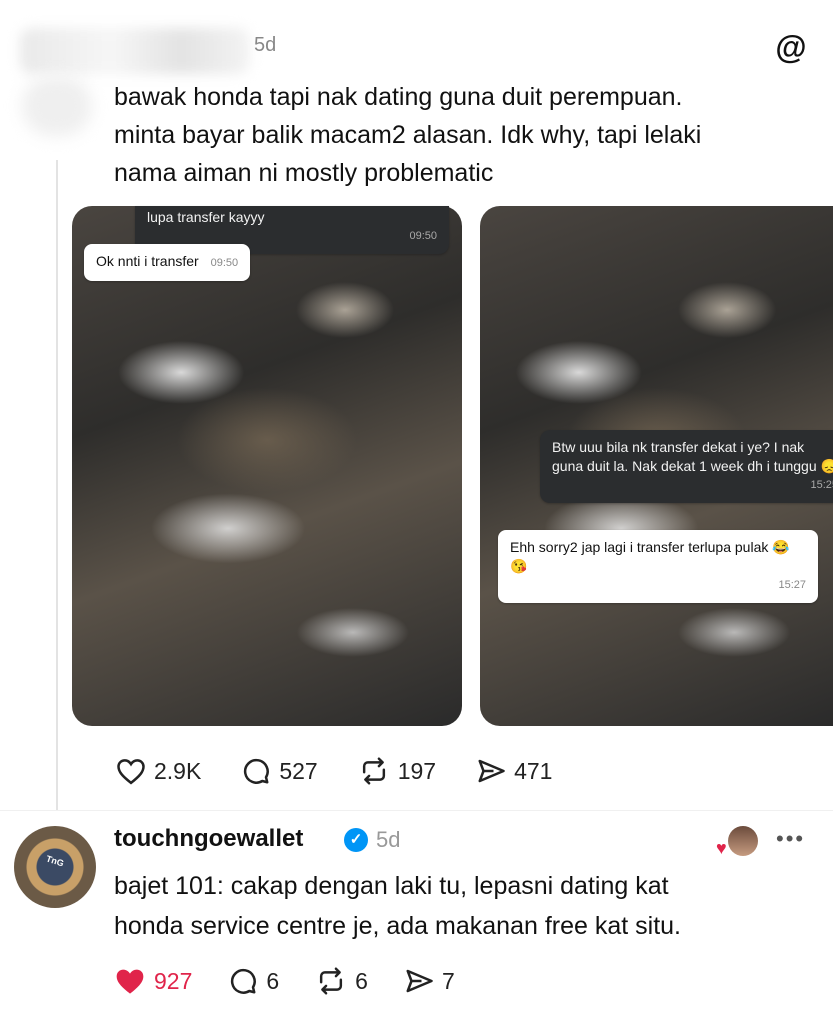  Describe the element at coordinates (153, 981) in the screenshot. I see `comment-like-button: 927` at that location.